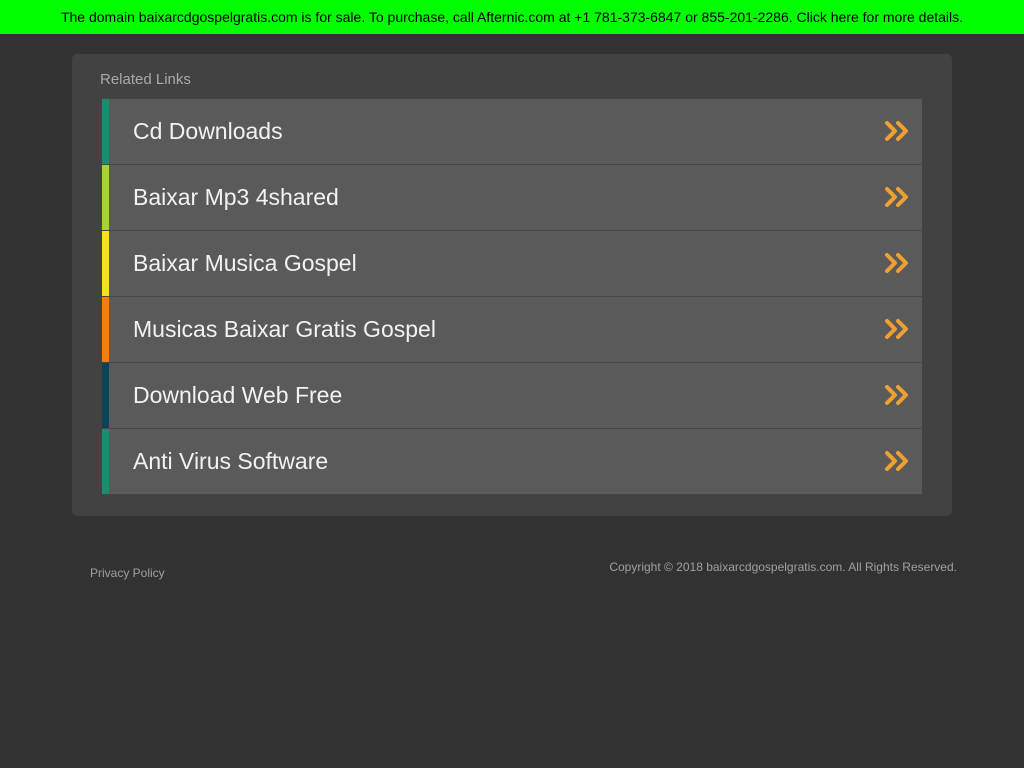 The image size is (1024, 768). Describe the element at coordinates (236, 197) in the screenshot. I see `link-label: Baixar Mp3 4shared` at that location.